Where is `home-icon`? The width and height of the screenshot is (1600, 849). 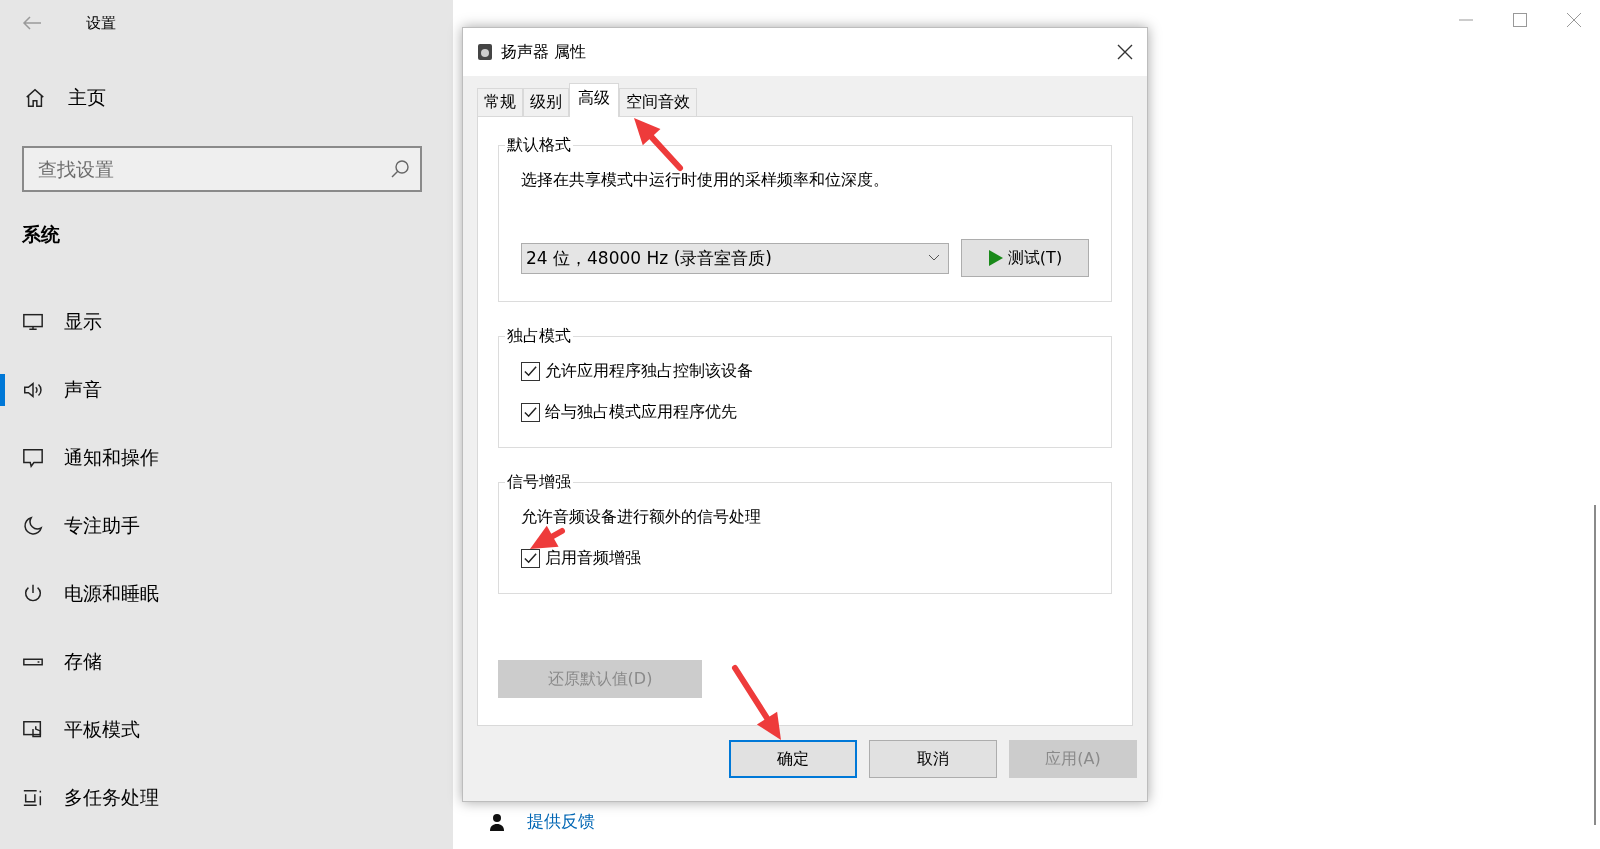 home-icon is located at coordinates (35, 98).